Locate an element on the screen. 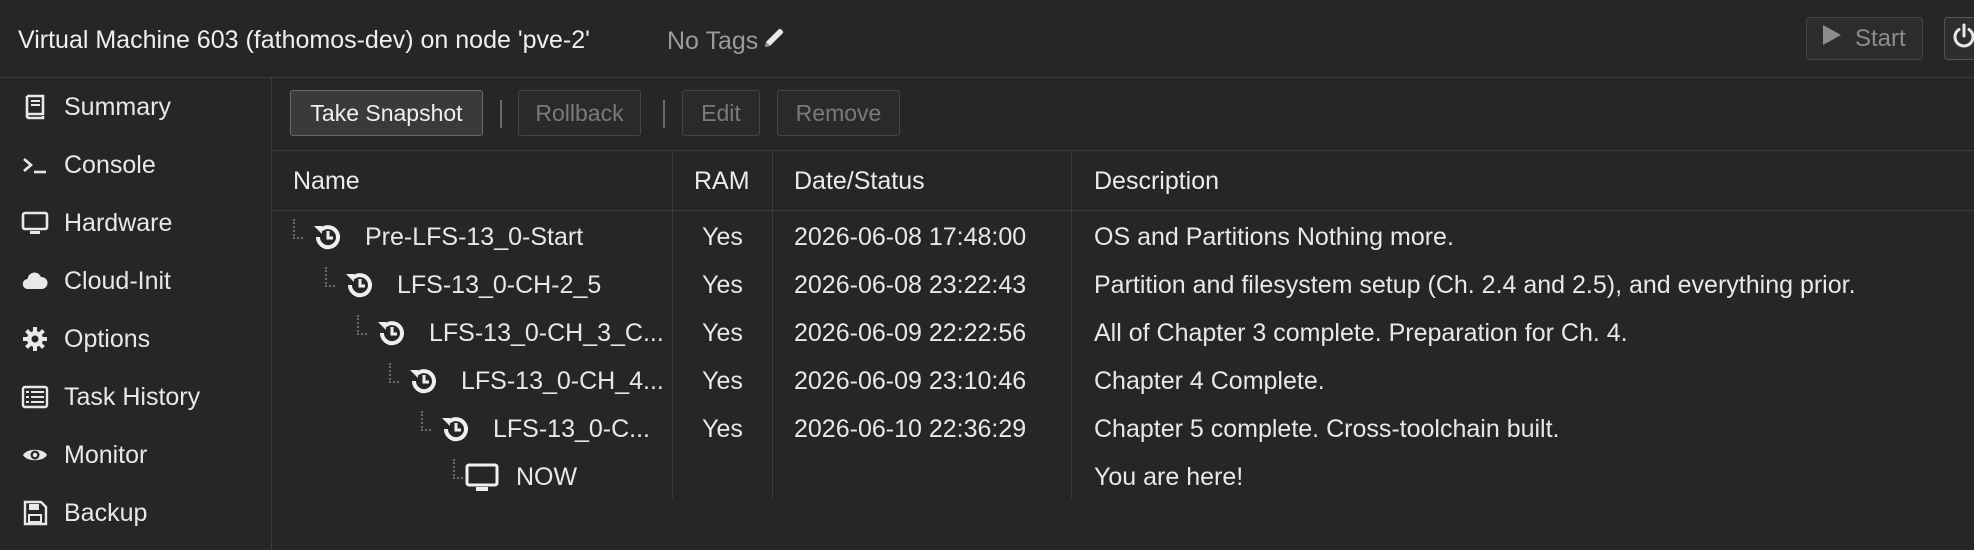  snapshot-description: Chapter 4 Complete. is located at coordinates (1209, 380).